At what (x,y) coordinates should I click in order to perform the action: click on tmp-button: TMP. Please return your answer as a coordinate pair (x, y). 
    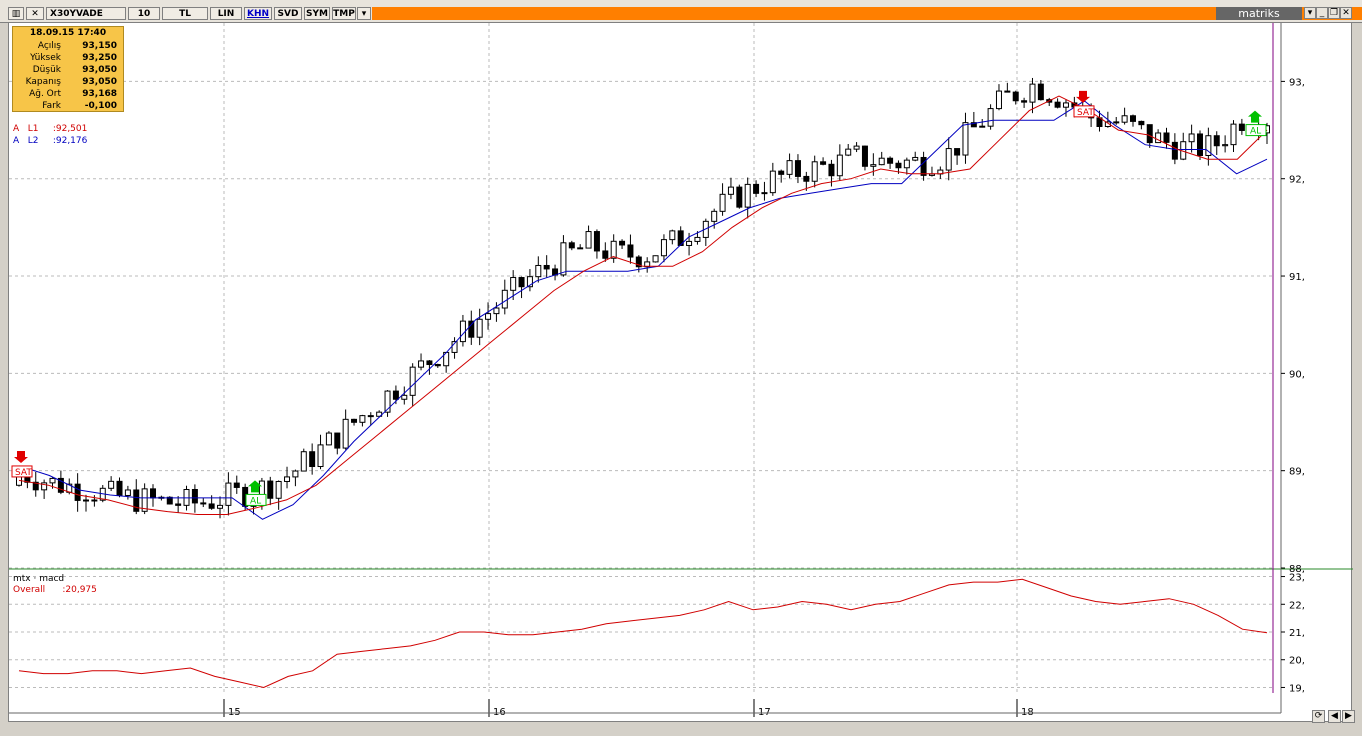
    Looking at the image, I should click on (344, 13).